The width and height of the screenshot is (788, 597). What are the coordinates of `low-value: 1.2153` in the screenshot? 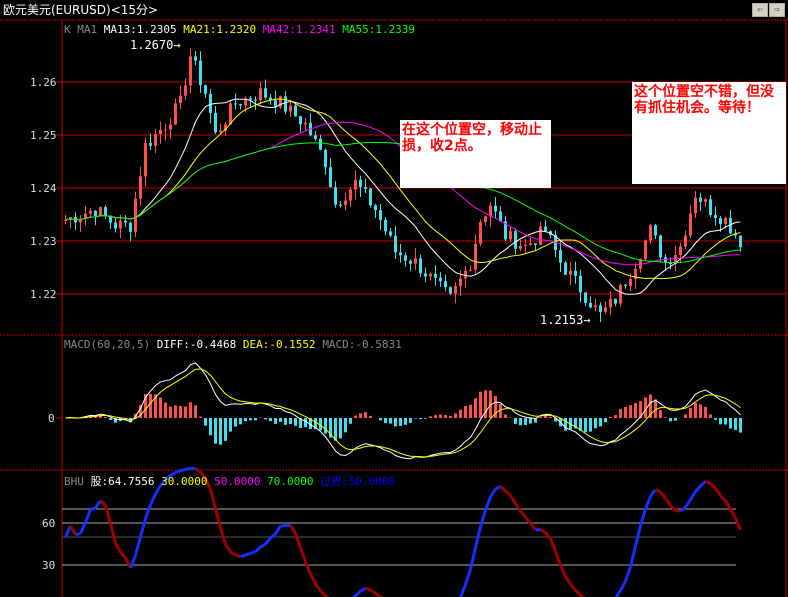 It's located at (562, 320).